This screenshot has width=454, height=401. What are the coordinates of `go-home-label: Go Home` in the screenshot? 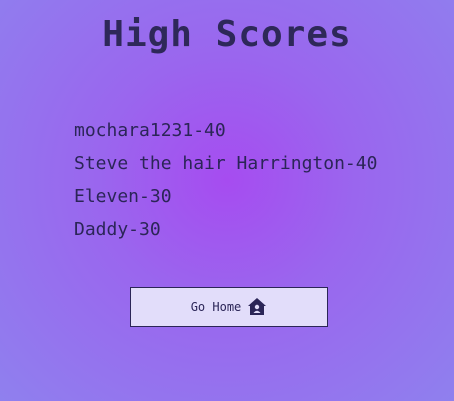 It's located at (216, 307).